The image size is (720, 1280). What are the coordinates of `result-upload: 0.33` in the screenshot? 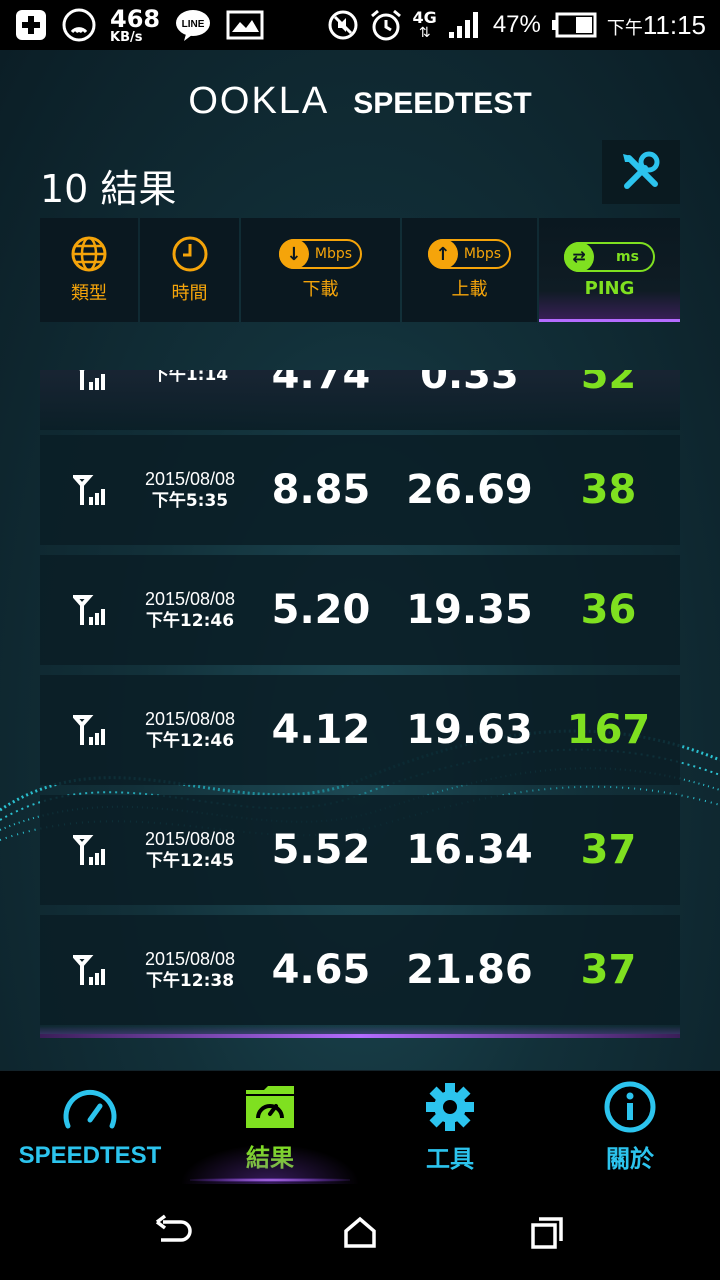 It's located at (469, 384).